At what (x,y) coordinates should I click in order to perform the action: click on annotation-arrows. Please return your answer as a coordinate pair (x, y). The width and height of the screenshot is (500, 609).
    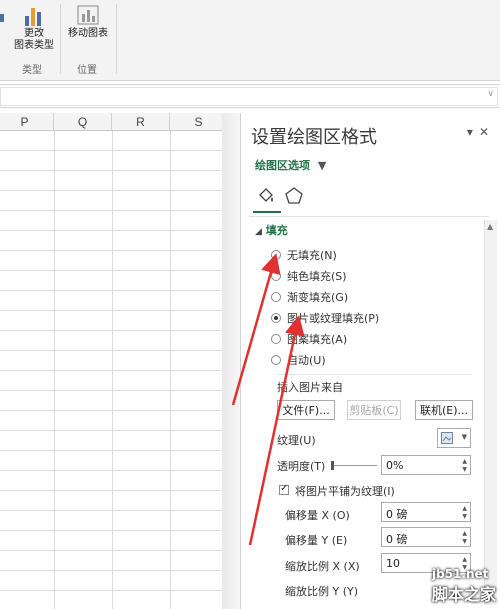
    Looking at the image, I should click on (268, 399).